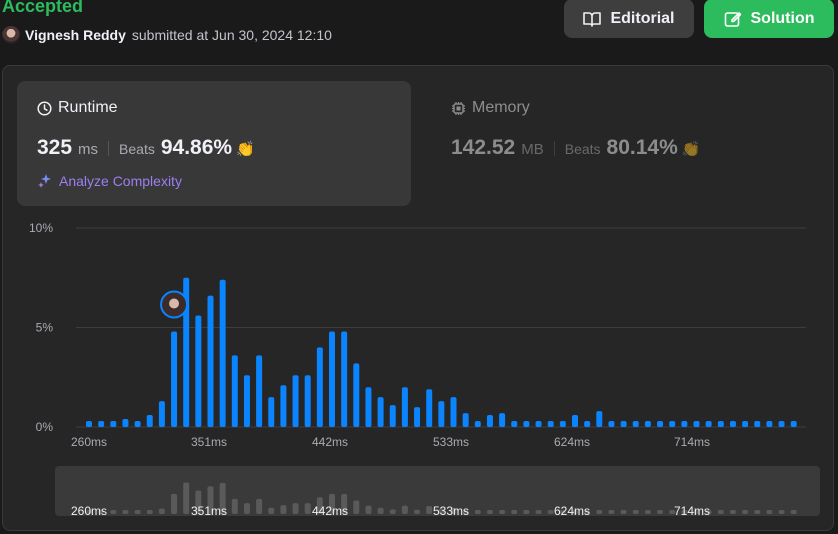  What do you see at coordinates (572, 511) in the screenshot?
I see `navigator-tick-label: 624ms` at bounding box center [572, 511].